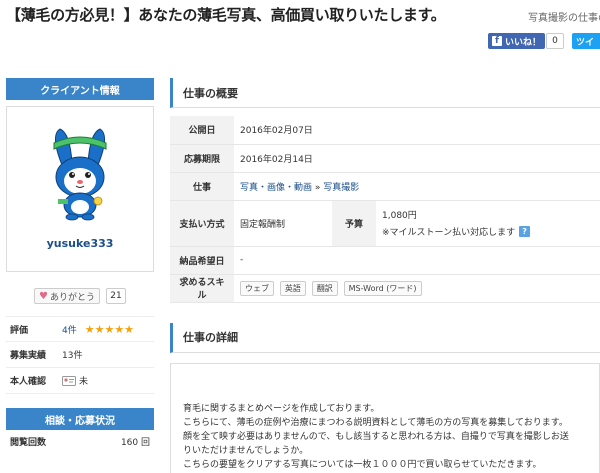 The height and width of the screenshot is (473, 600). I want to click on twitter-tweet-button: ツイ, so click(586, 41).